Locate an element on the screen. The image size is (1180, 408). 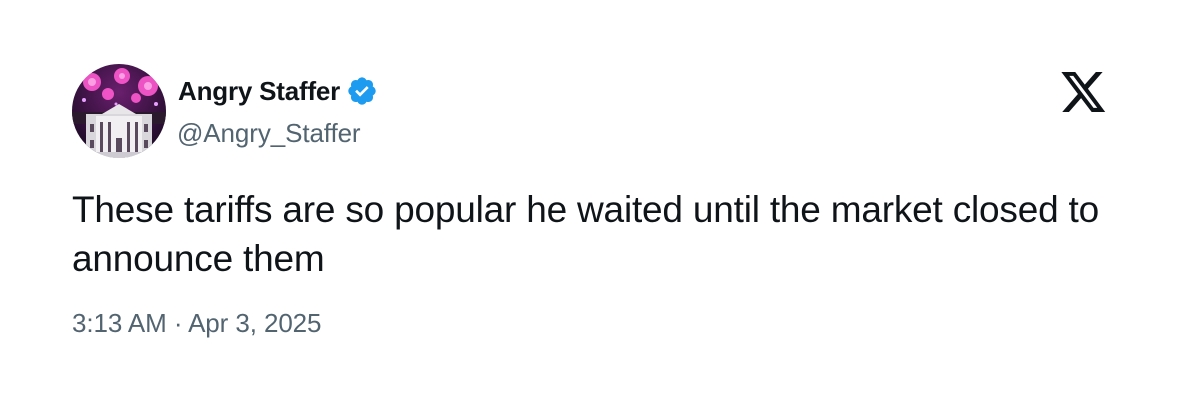
author-avatar is located at coordinates (119, 111).